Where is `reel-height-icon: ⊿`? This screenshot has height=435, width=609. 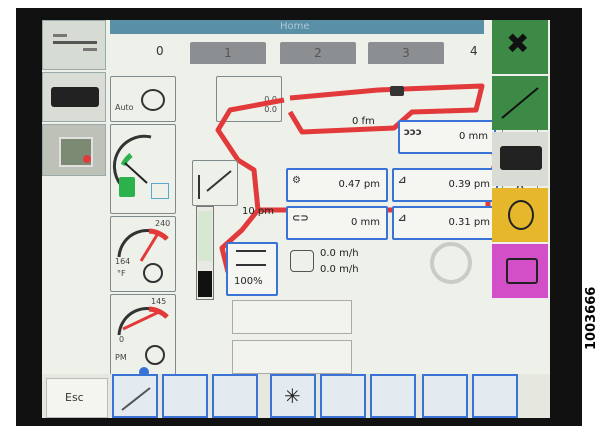 reel-height-icon: ⊿ is located at coordinates (402, 180).